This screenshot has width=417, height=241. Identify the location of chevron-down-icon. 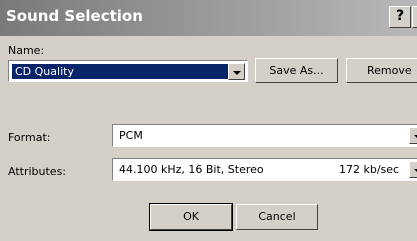
(237, 73).